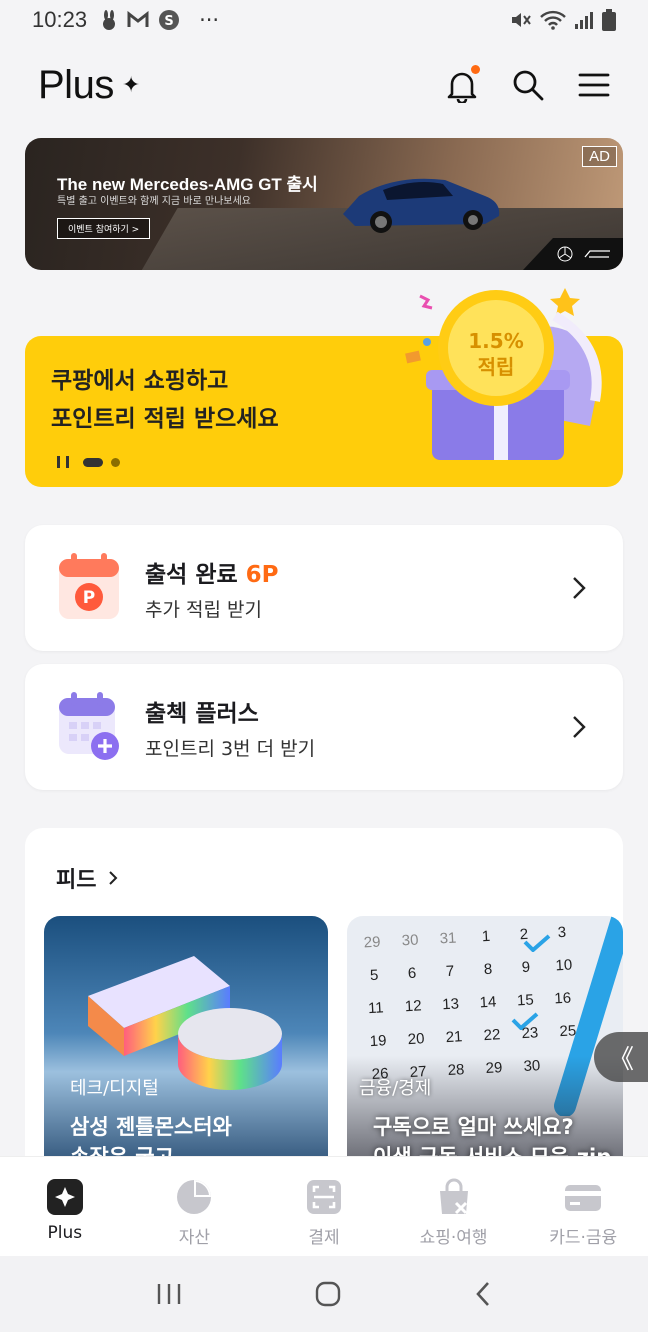 This screenshot has width=648, height=1332. Describe the element at coordinates (209, 20) in the screenshot. I see `more-notifications: ···` at that location.